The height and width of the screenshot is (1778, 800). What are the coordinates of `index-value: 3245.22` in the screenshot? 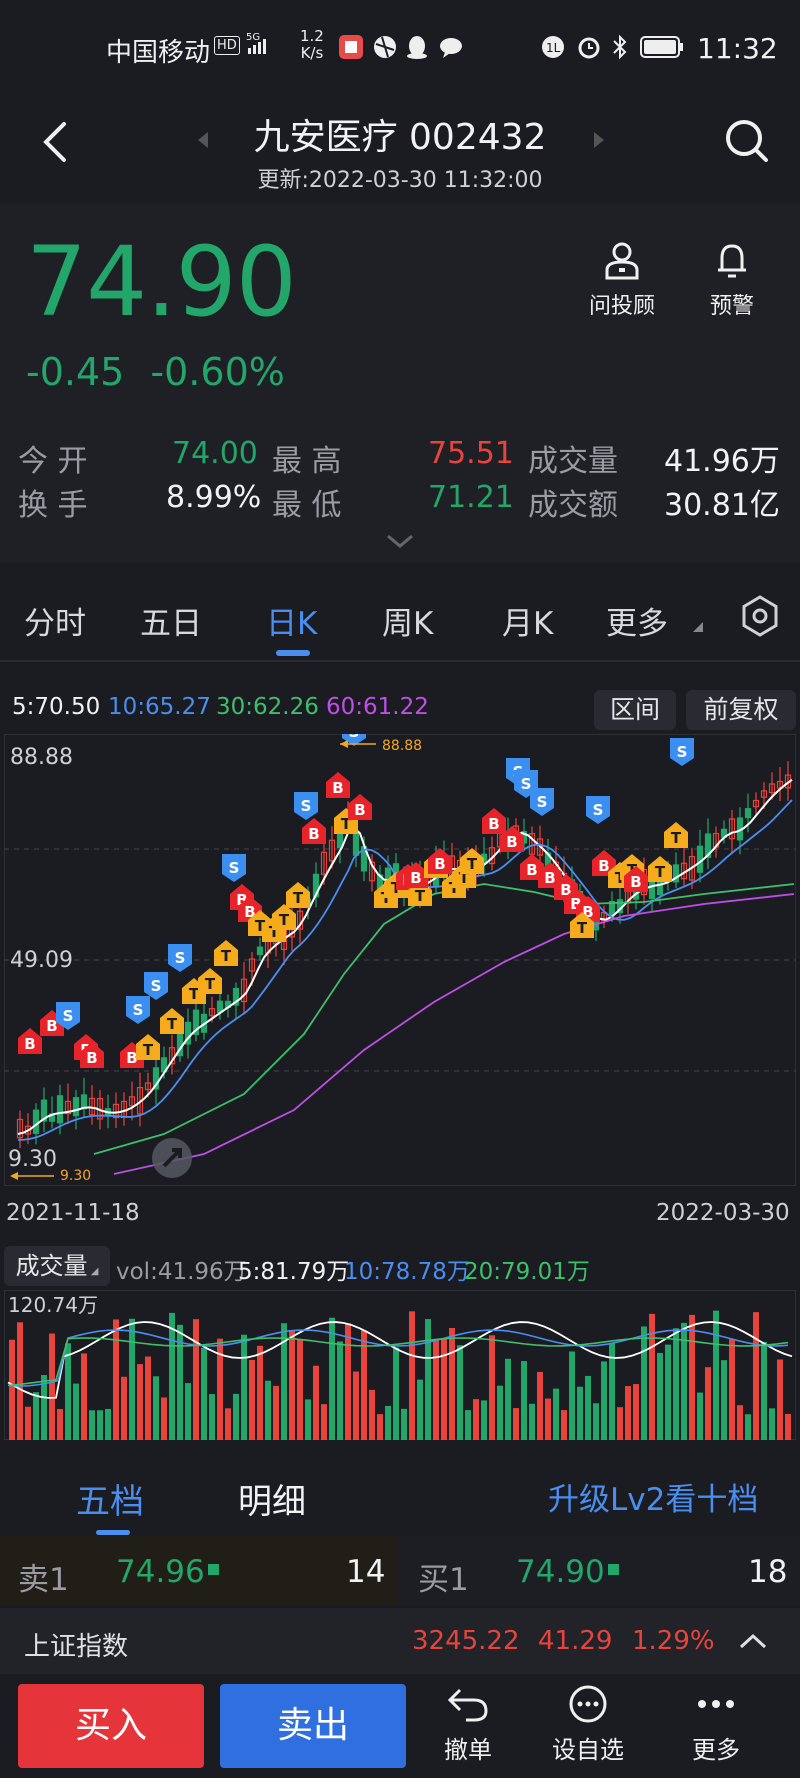 It's located at (466, 1641).